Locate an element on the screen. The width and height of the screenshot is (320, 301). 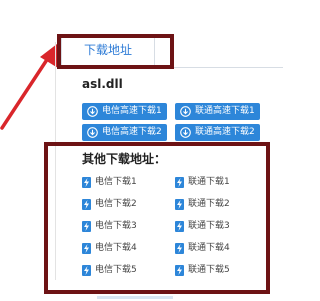
link-telecom-1: 电信下载1 is located at coordinates (109, 182).